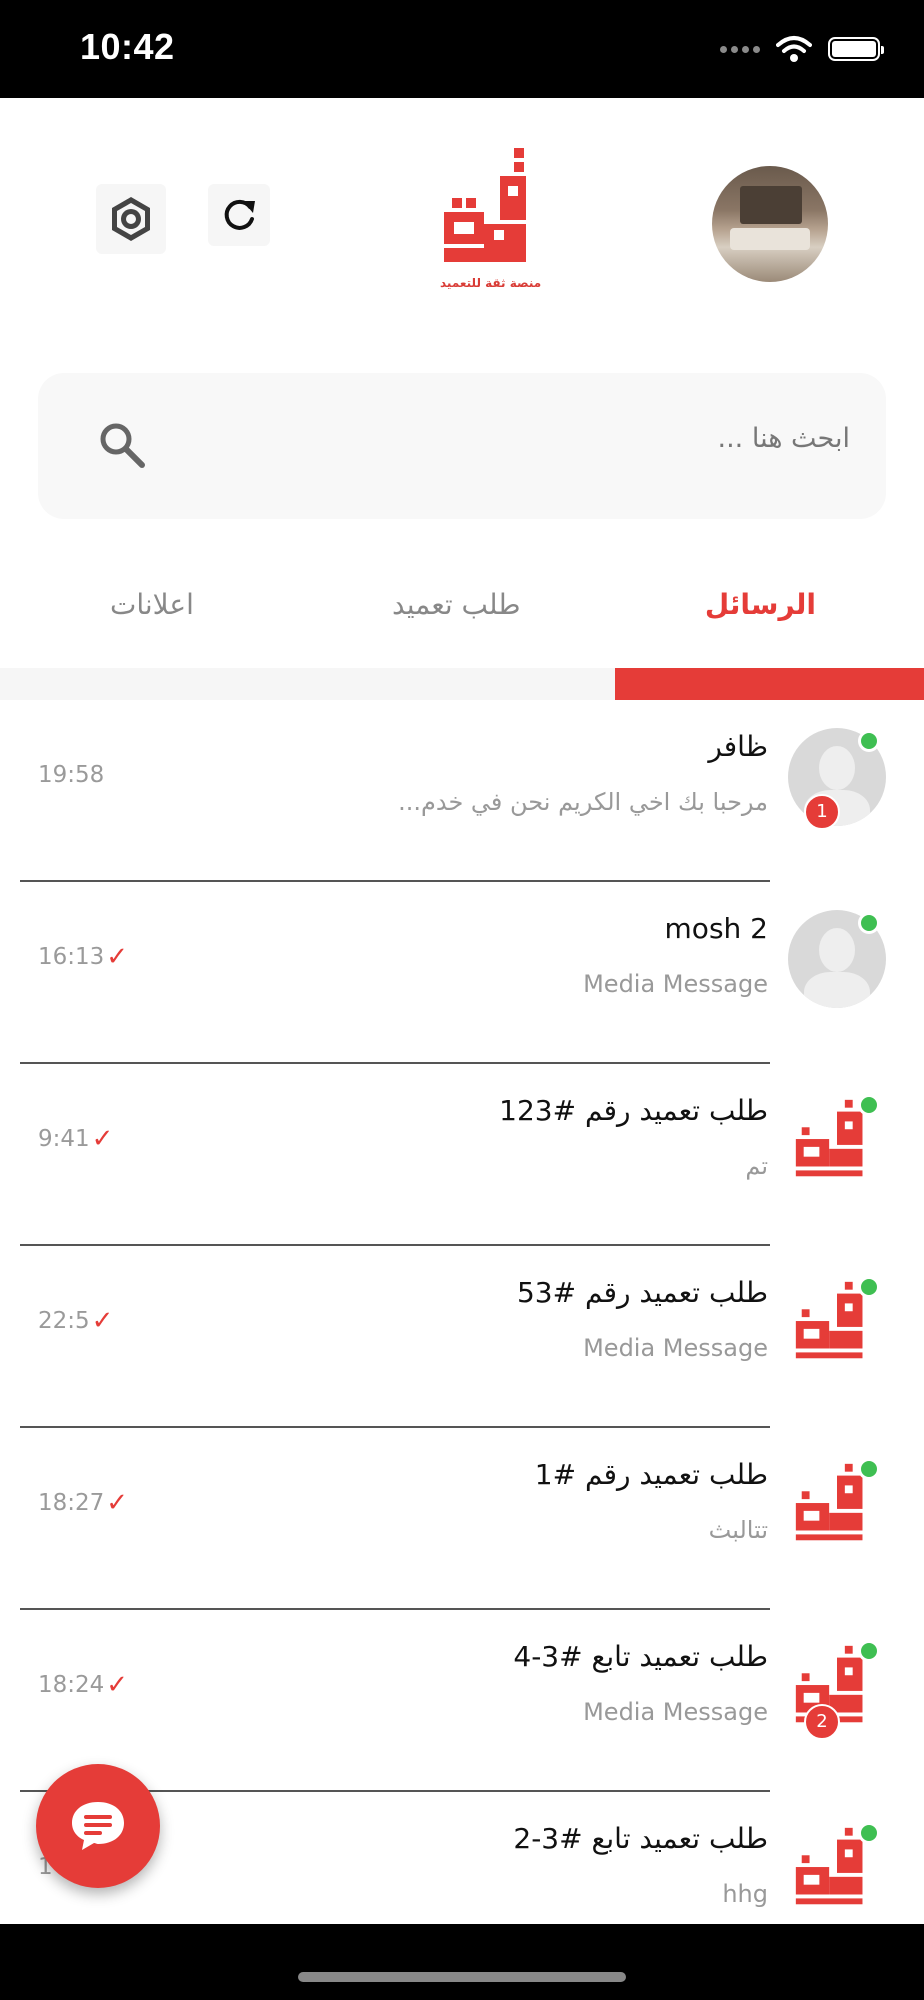 Image resolution: width=924 pixels, height=2000 pixels. What do you see at coordinates (738, 1530) in the screenshot?
I see `chat-preview: تتالبث` at bounding box center [738, 1530].